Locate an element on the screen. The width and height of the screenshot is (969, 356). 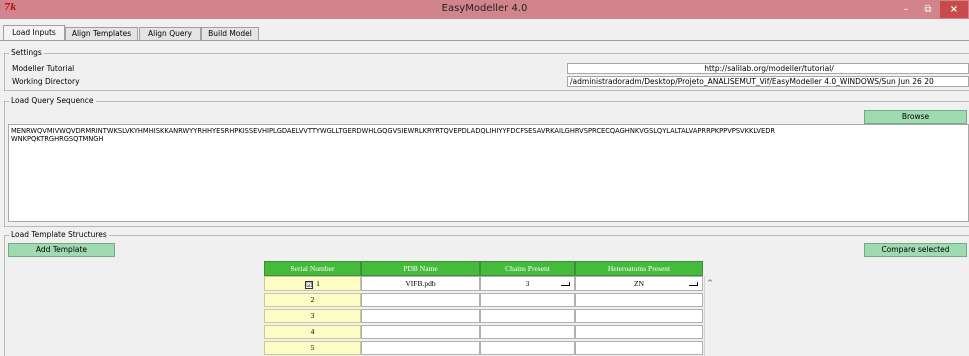
tab-divider is located at coordinates (484, 40).